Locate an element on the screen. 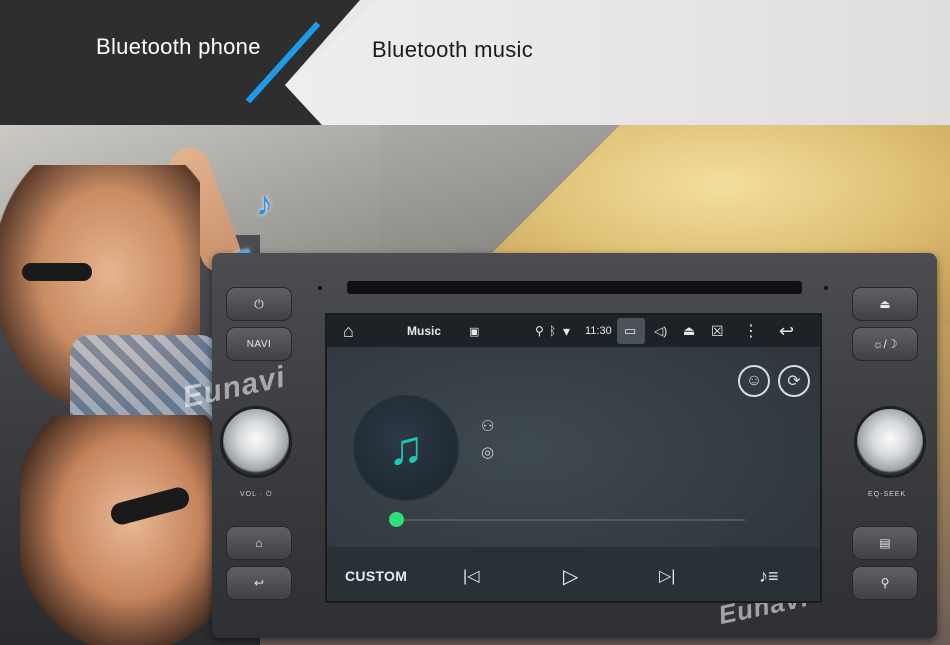 This screenshot has width=950, height=645. progress-thumb is located at coordinates (396, 519).